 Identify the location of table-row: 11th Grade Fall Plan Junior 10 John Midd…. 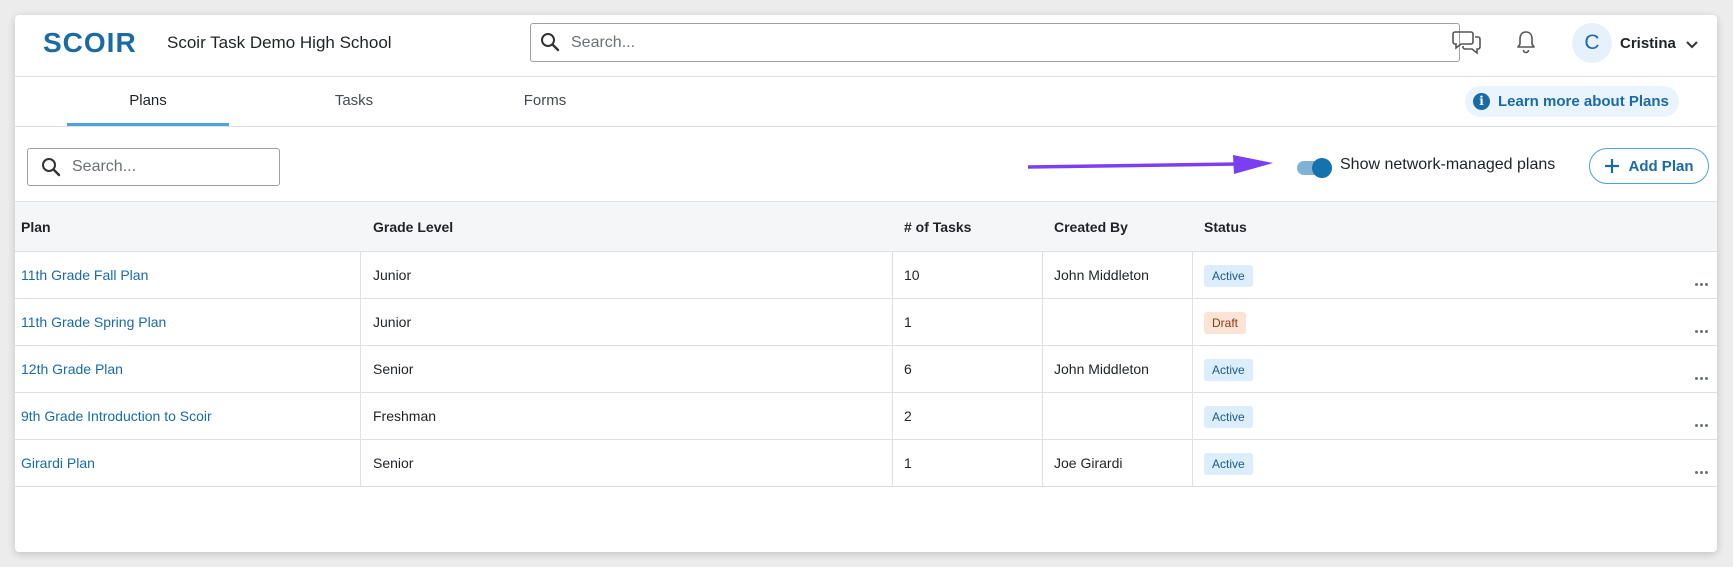
(866, 275).